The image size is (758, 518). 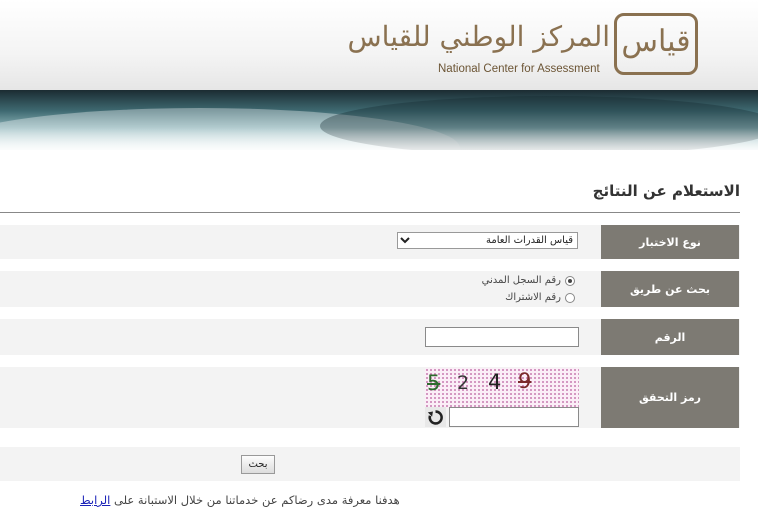 I want to click on captcha-digit: 5, so click(x=434, y=383).